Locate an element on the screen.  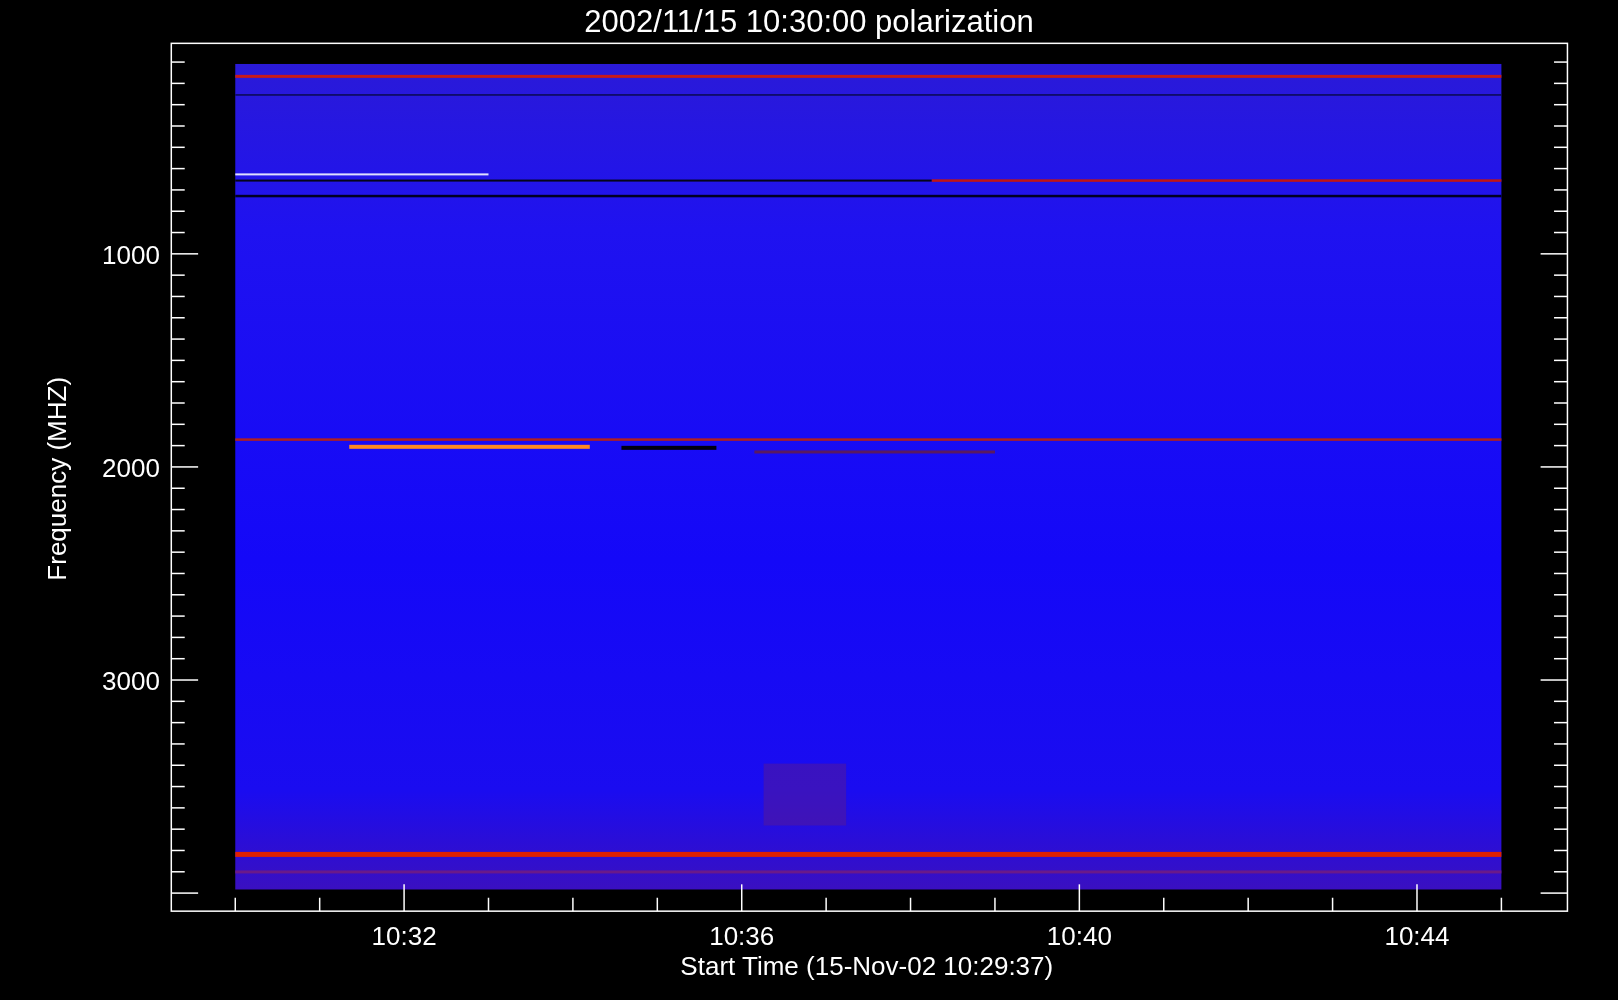
x-tick-label: 10:44 is located at coordinates (1417, 936).